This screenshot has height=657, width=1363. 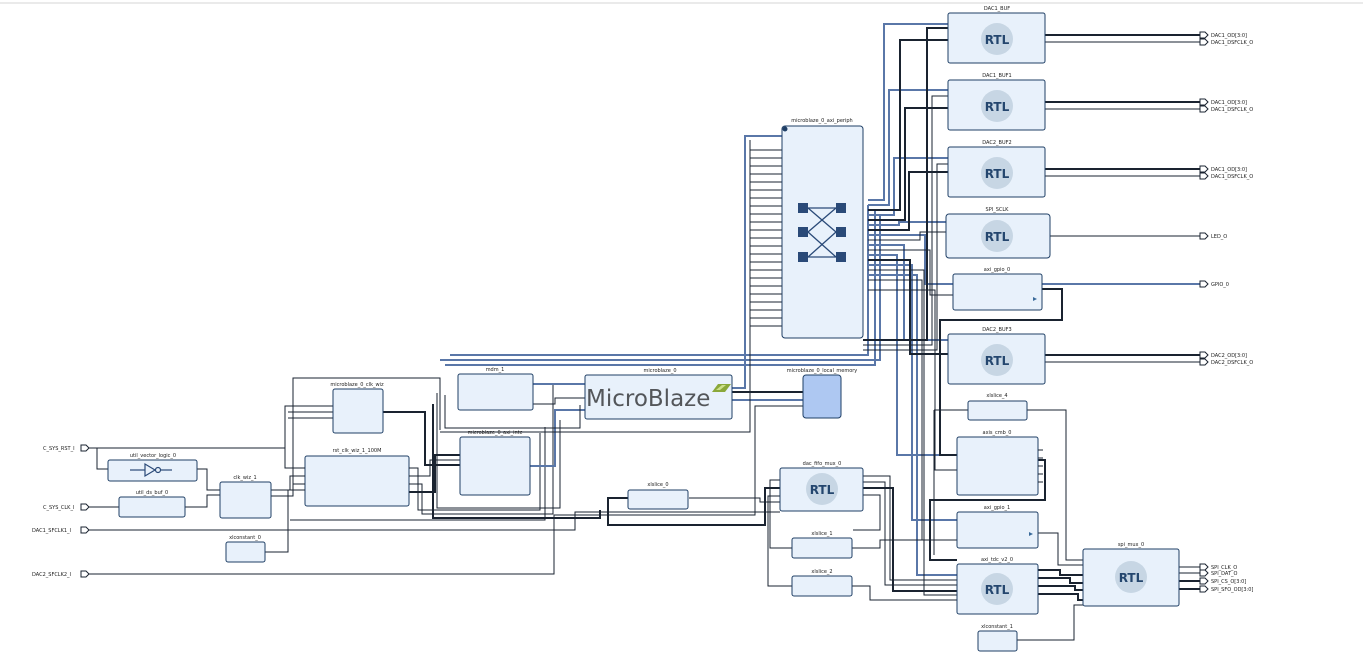 What do you see at coordinates (996, 76) in the screenshot?
I see `block-title: DAC1_BUF1` at bounding box center [996, 76].